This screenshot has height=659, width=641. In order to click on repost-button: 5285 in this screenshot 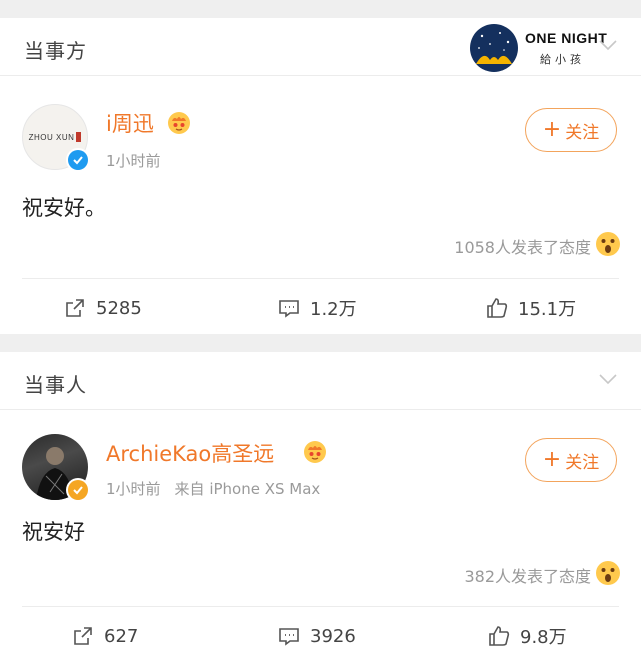, I will do `click(103, 308)`.